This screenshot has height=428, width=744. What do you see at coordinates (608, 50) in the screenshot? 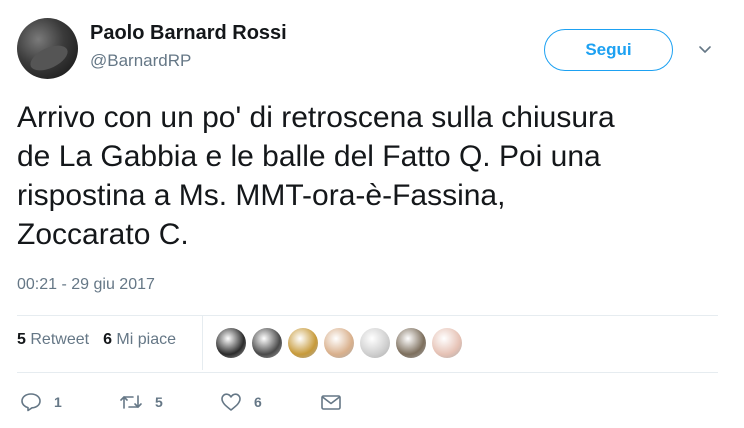
I see `follow-button: Segui` at bounding box center [608, 50].